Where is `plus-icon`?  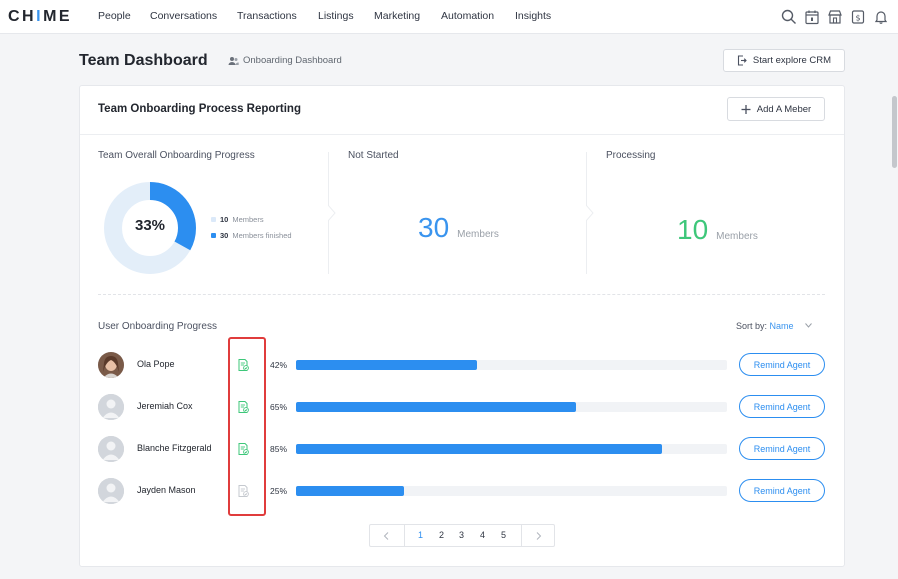 plus-icon is located at coordinates (746, 109).